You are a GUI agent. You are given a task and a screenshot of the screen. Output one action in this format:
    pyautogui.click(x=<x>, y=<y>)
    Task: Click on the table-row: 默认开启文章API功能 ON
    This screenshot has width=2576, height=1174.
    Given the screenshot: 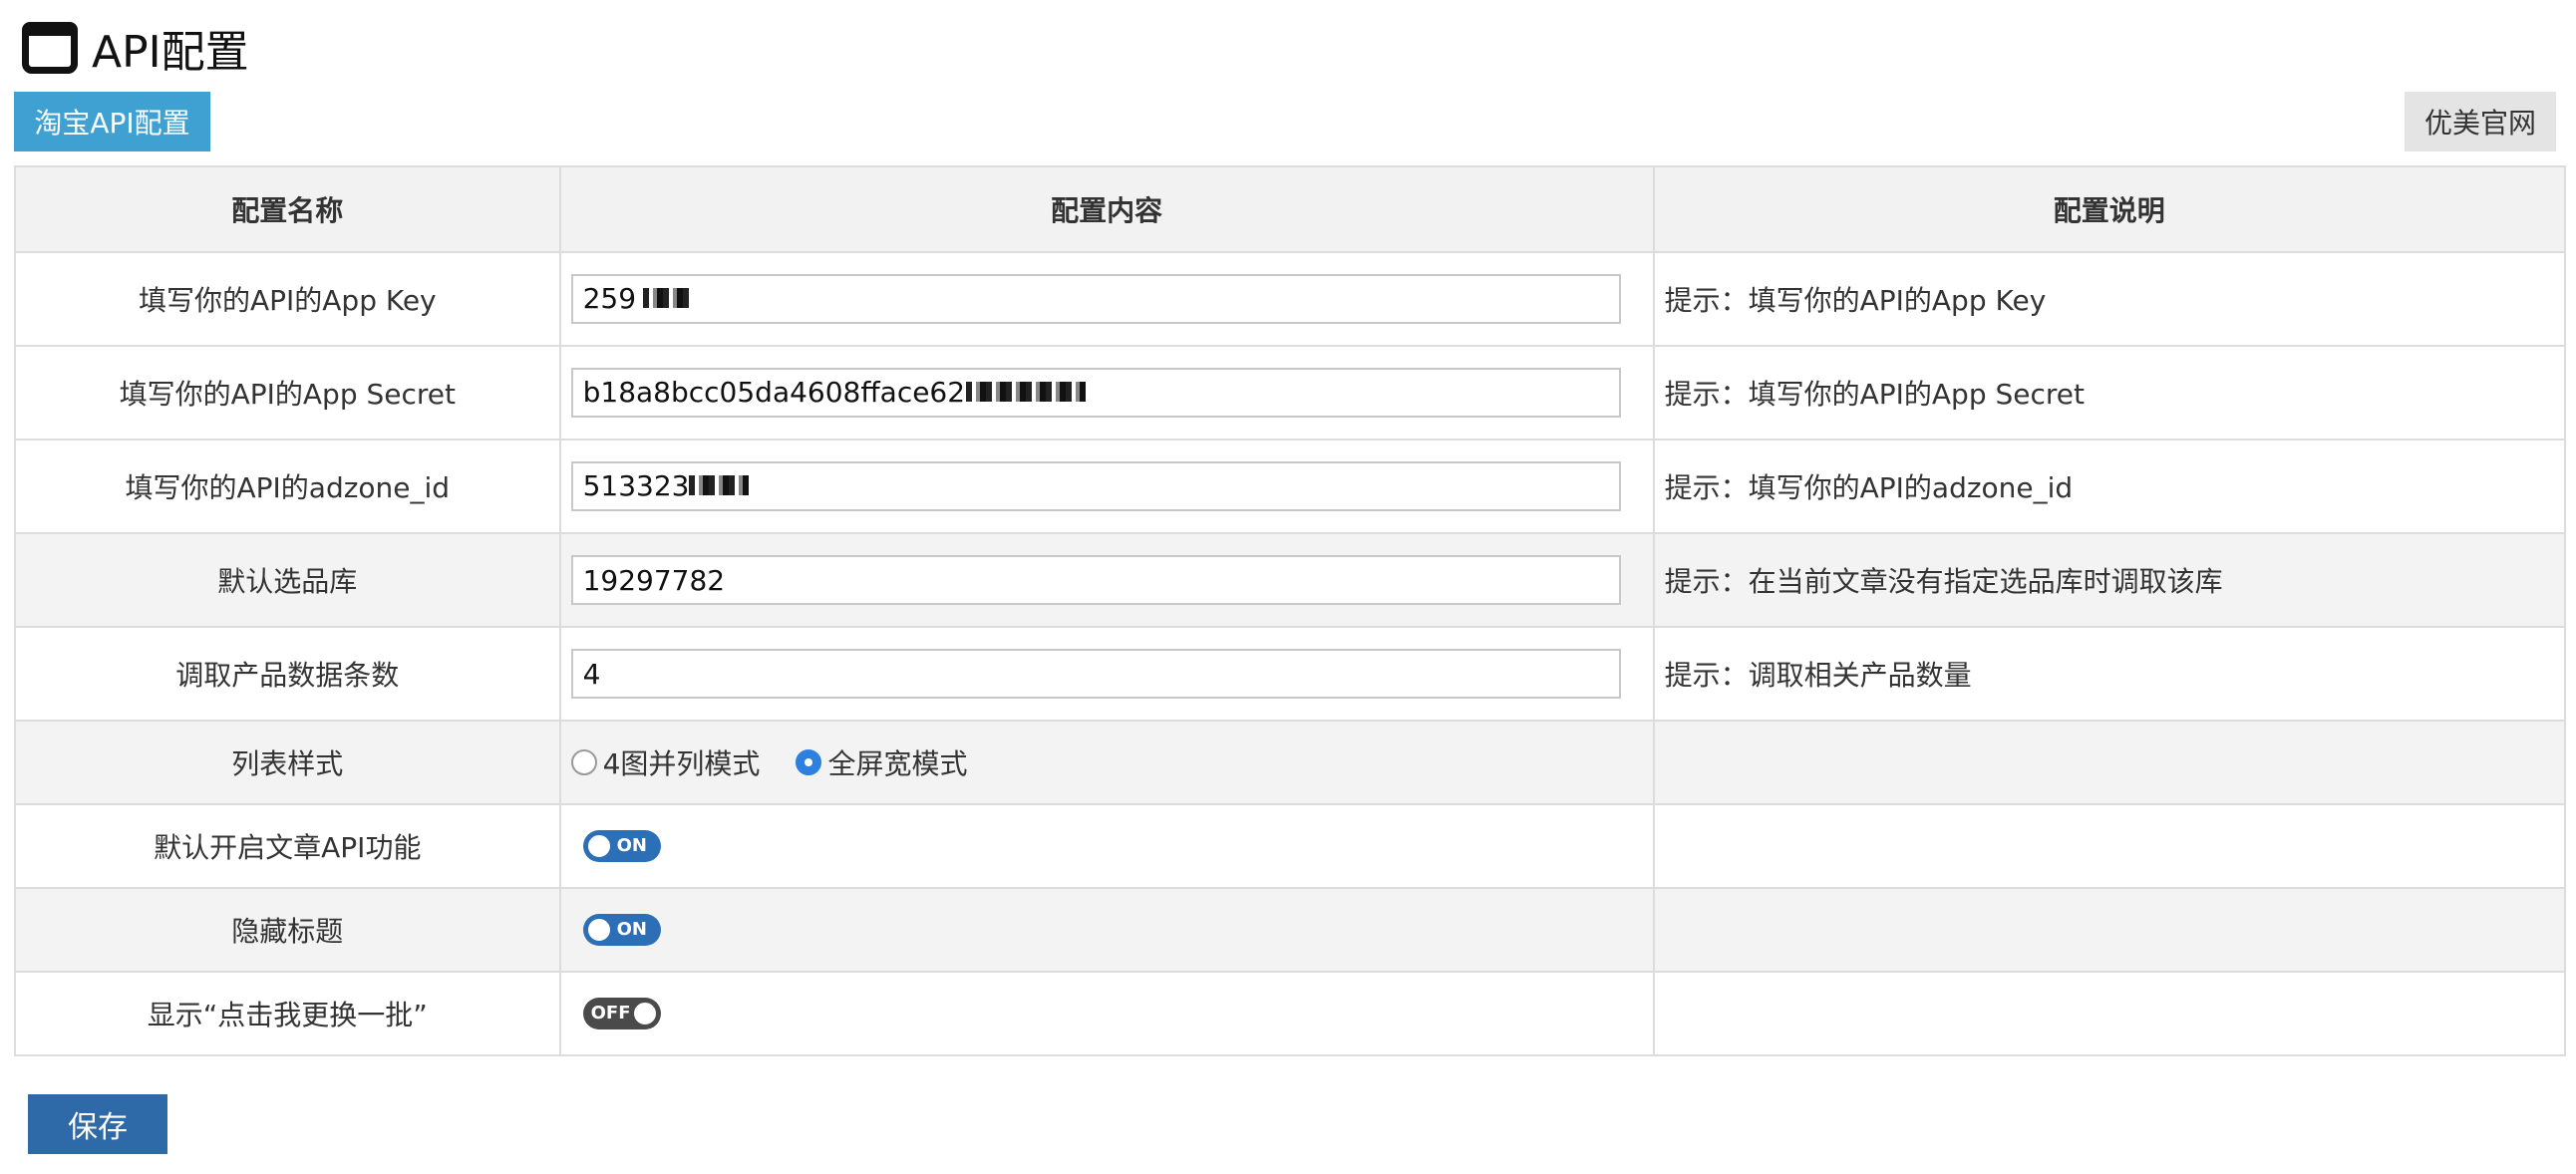 What is the action you would take?
    pyautogui.click(x=1290, y=846)
    